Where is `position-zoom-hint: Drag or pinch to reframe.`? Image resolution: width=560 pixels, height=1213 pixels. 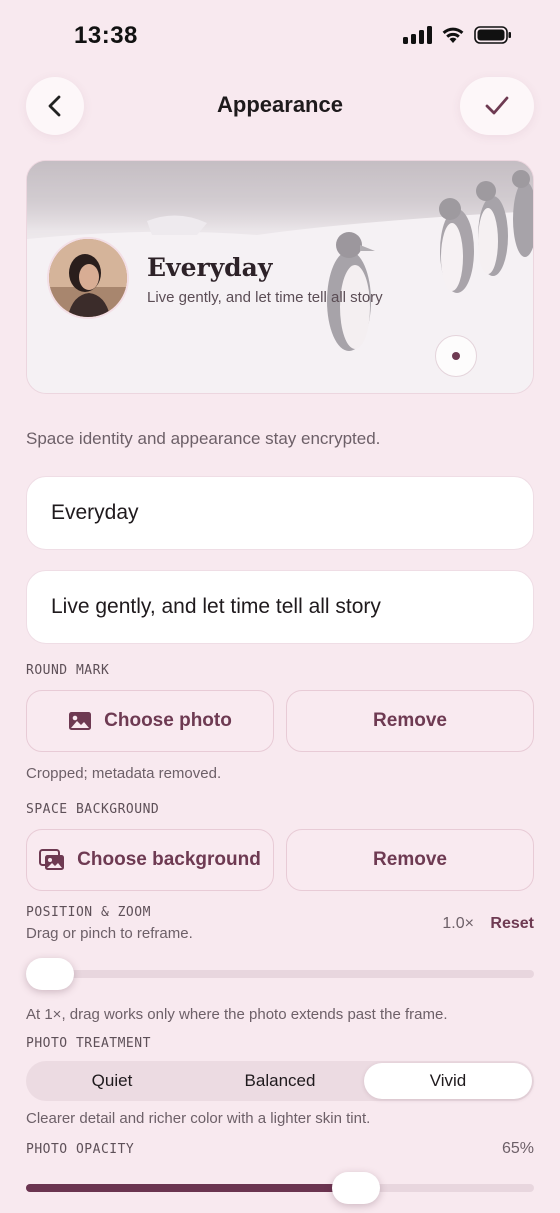 position-zoom-hint: Drag or pinch to reframe. is located at coordinates (109, 933).